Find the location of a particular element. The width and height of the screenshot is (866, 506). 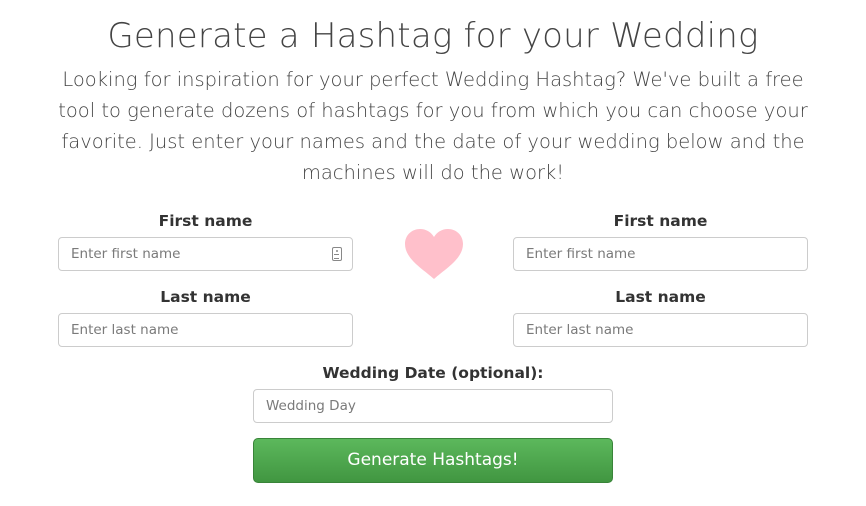

partner2-last-name-input is located at coordinates (660, 330).